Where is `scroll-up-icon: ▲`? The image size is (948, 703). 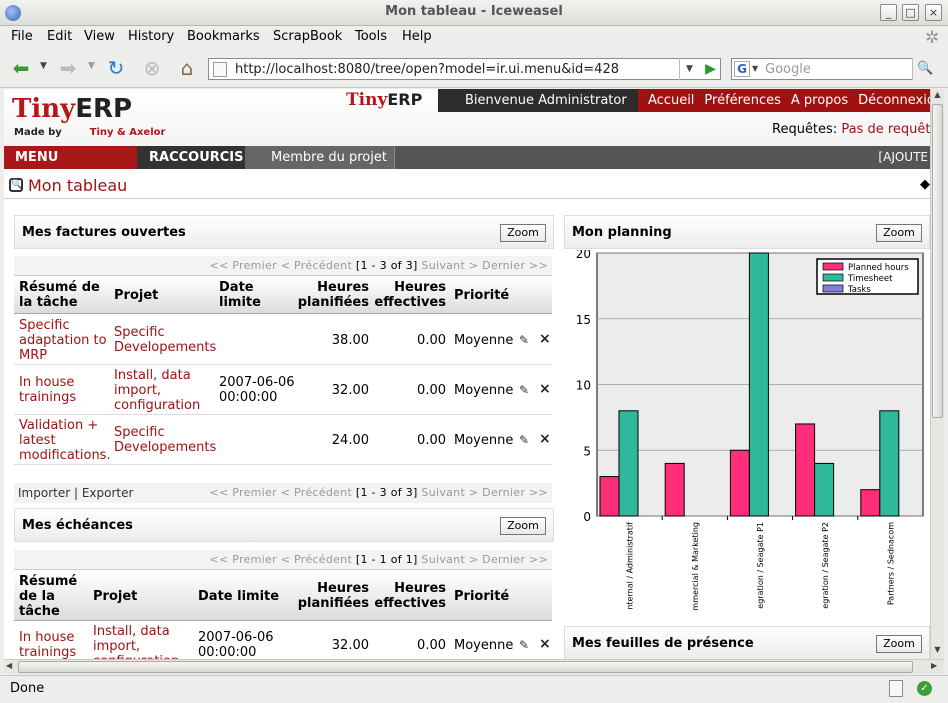 scroll-up-icon: ▲ is located at coordinates (937, 96).